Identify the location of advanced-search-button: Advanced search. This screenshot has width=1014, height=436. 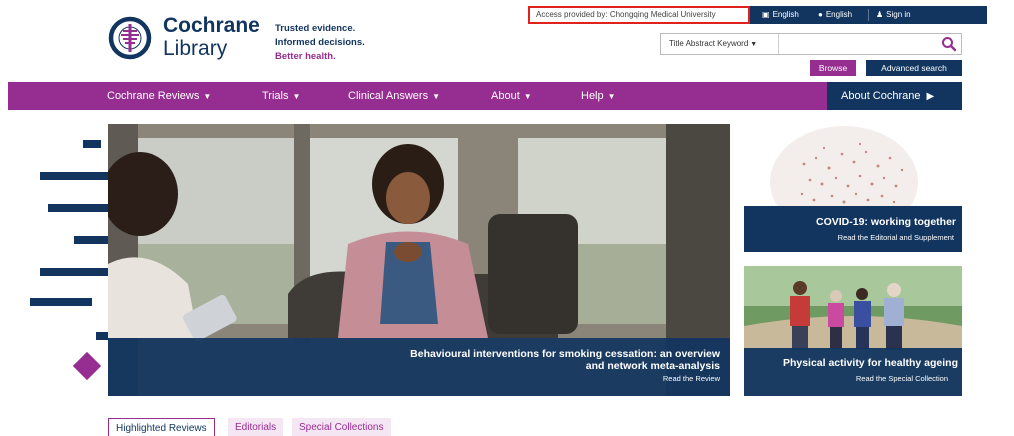
(914, 68).